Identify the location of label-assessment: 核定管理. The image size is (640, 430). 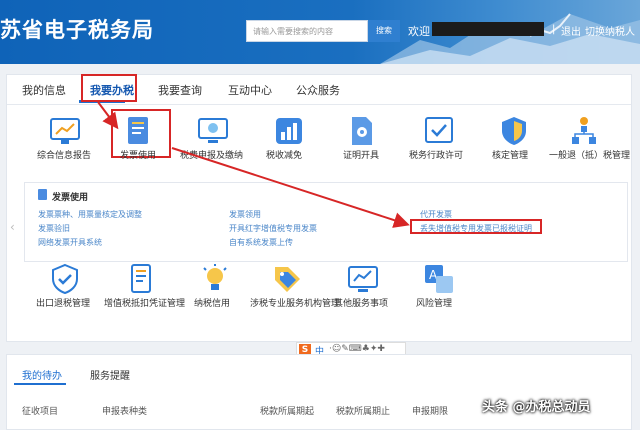
(510, 154).